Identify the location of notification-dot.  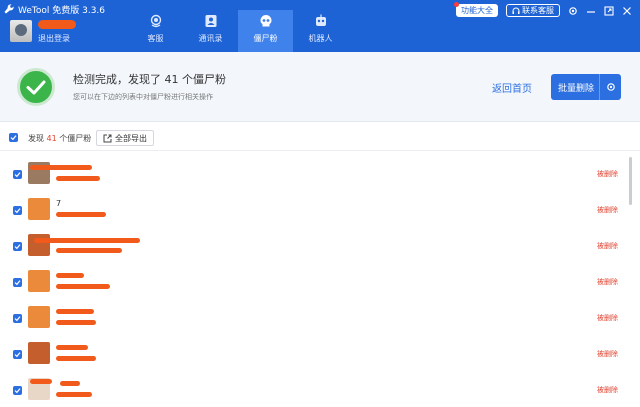
(456, 4).